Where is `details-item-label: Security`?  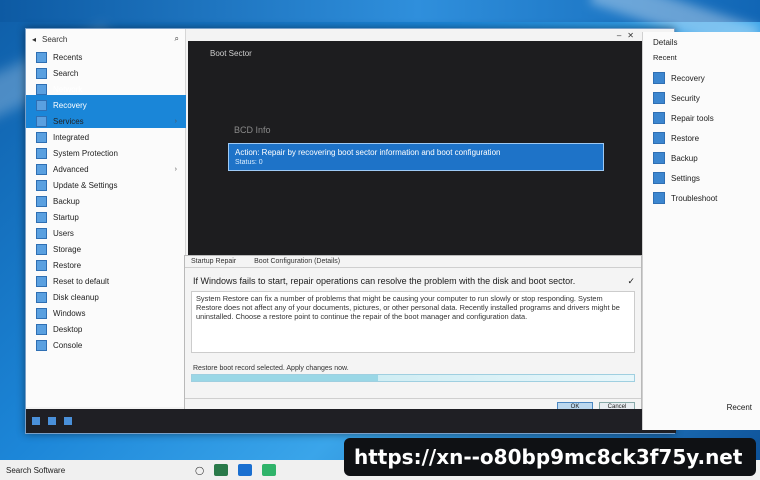 details-item-label: Security is located at coordinates (685, 98).